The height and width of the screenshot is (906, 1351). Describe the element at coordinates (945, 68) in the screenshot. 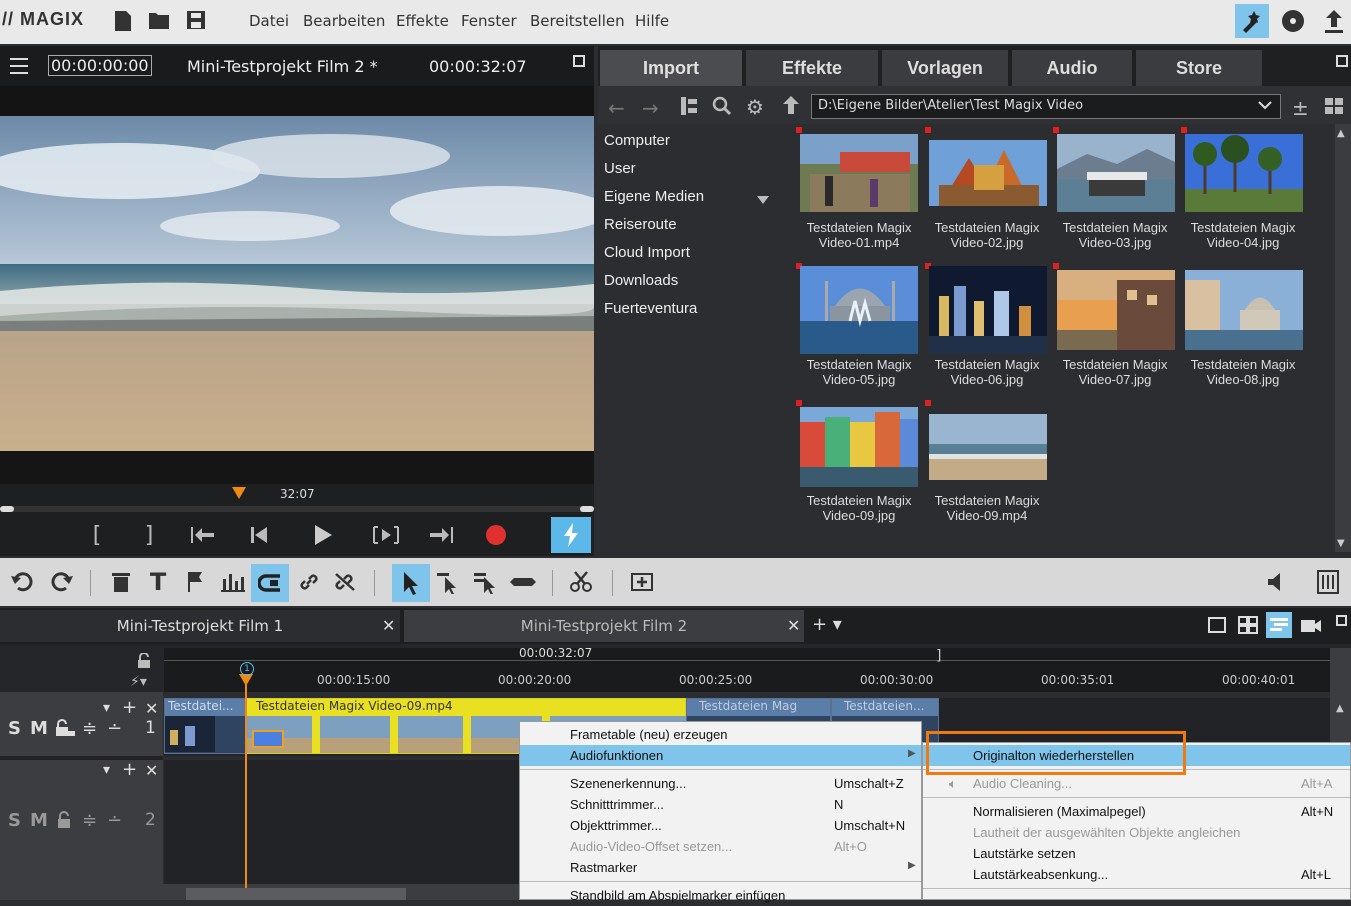

I see `tab-vorlagen: Vorlagen` at that location.